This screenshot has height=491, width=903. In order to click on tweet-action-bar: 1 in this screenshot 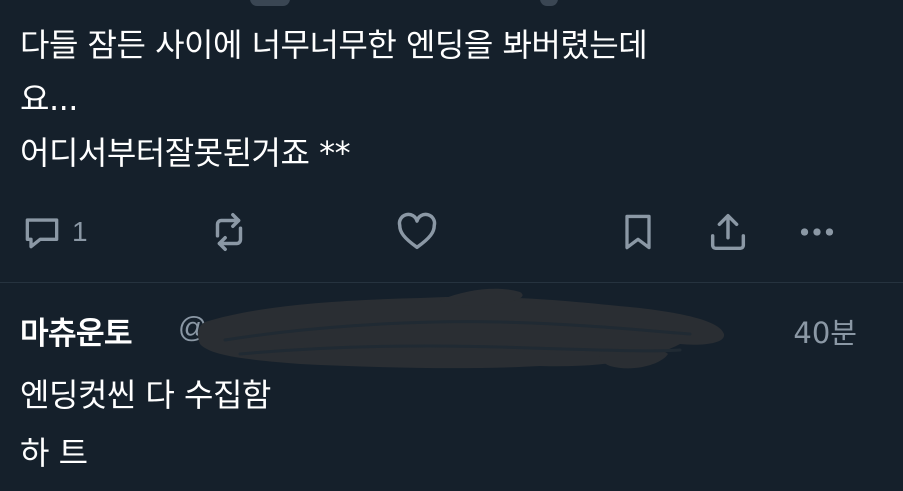, I will do `click(451, 232)`.